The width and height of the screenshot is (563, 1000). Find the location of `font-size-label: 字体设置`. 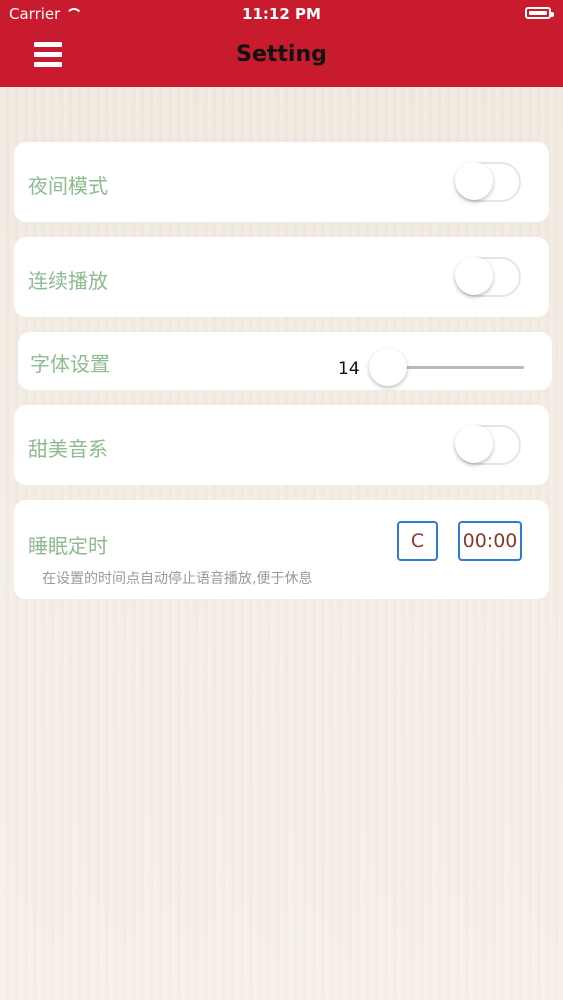

font-size-label: 字体设置 is located at coordinates (70, 364).